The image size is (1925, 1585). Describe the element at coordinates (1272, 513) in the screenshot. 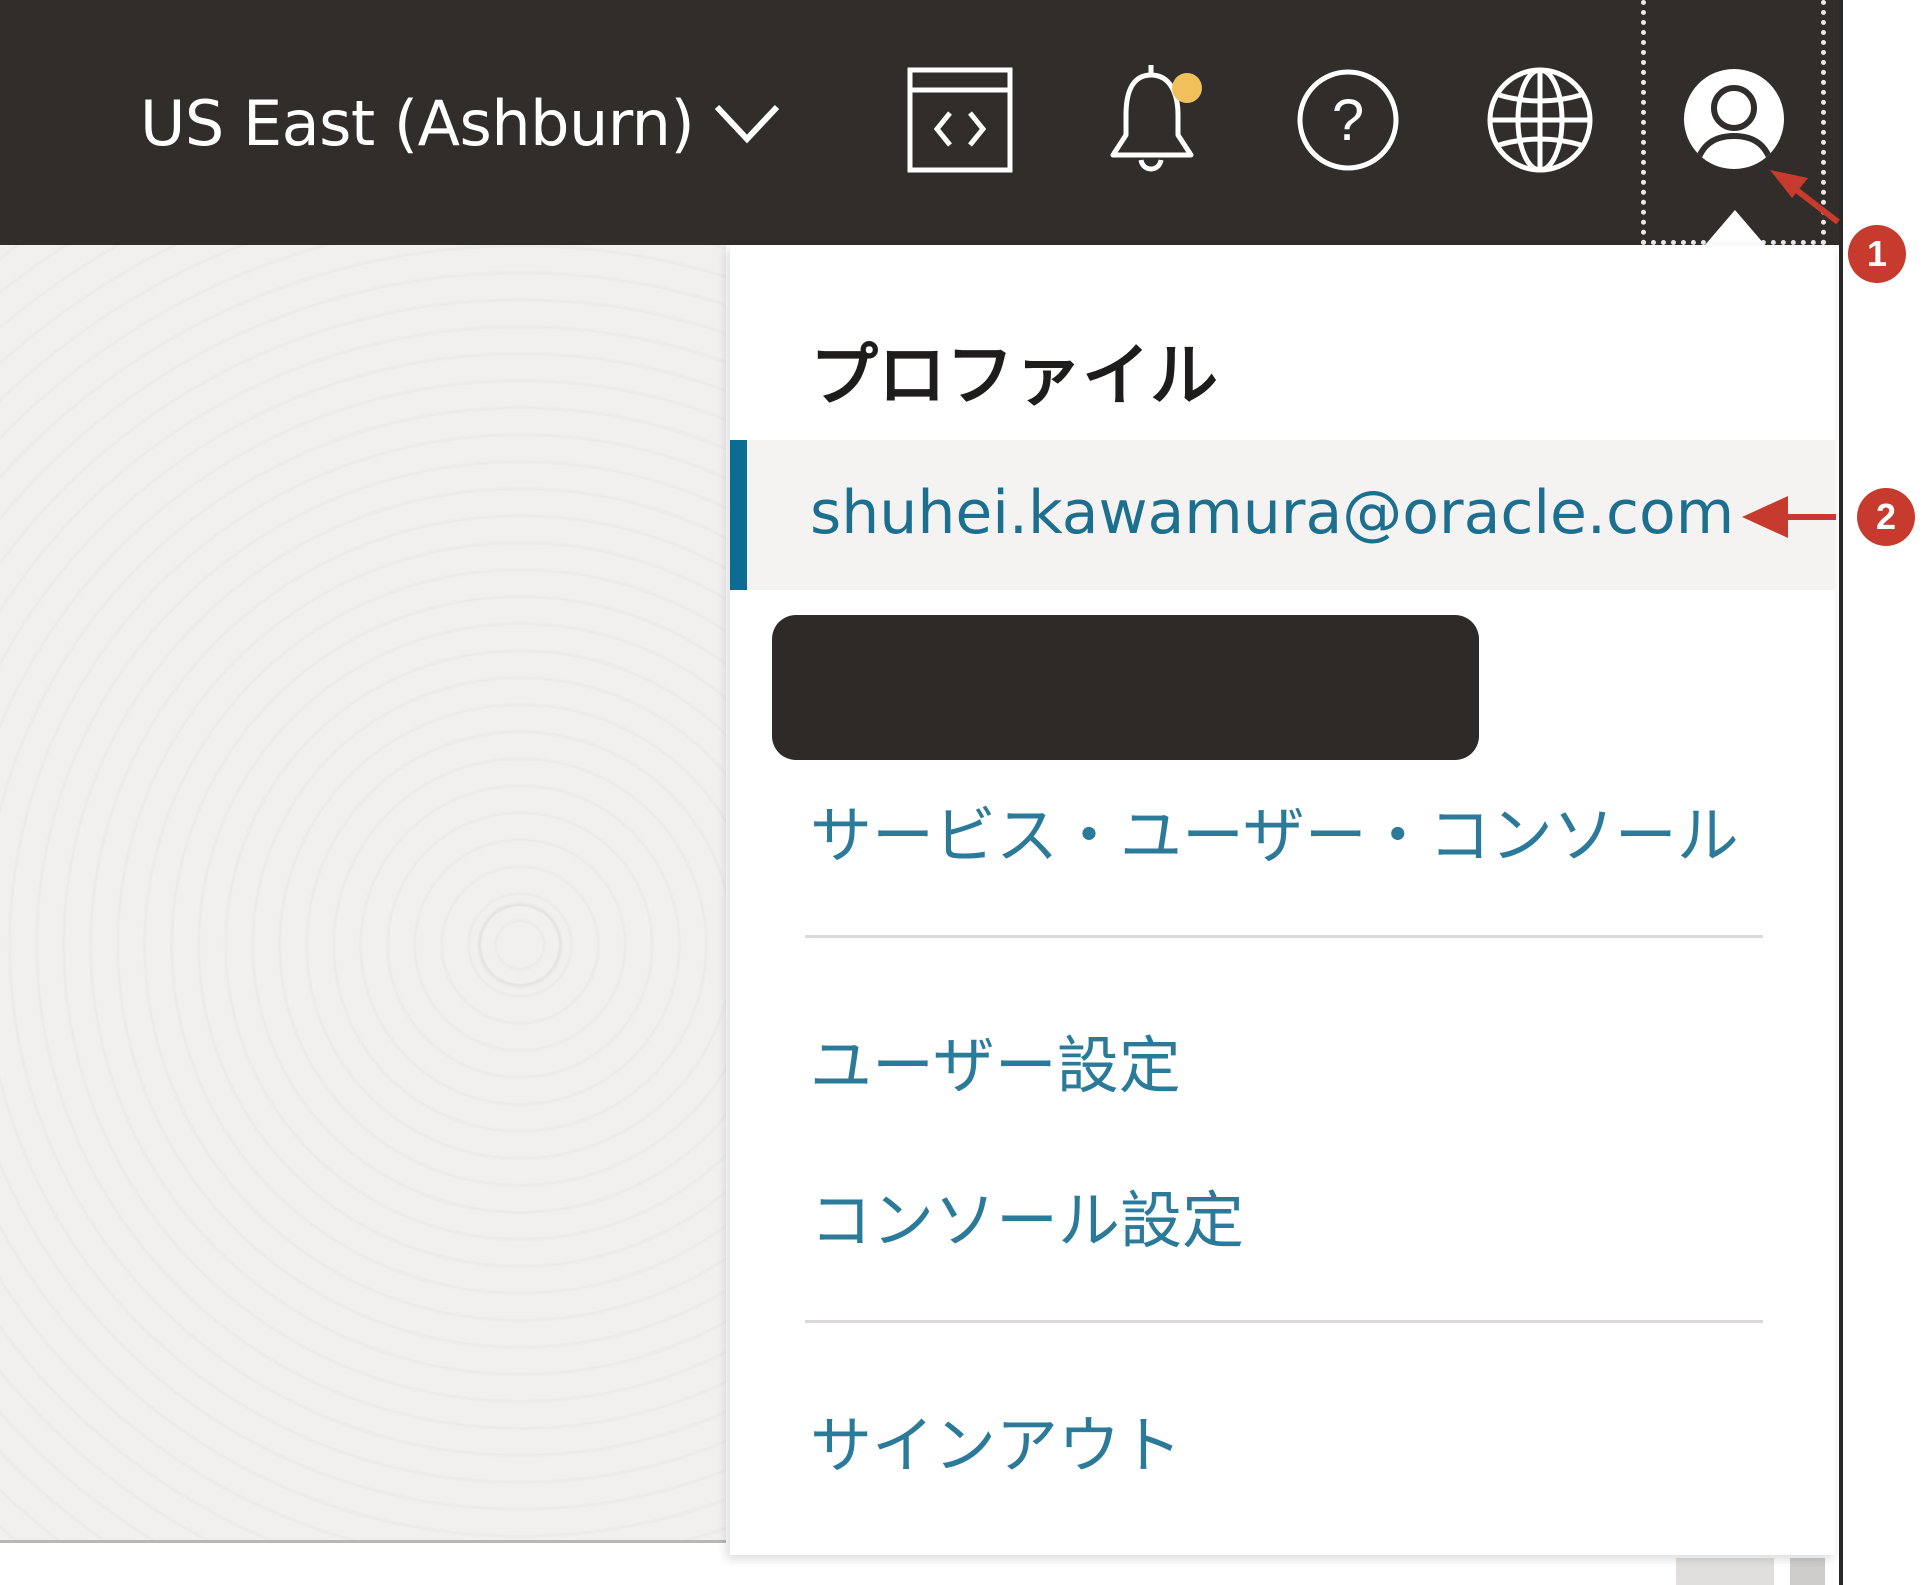

I see `profile-email-link: shuhei.kawamura@oracle.com` at that location.